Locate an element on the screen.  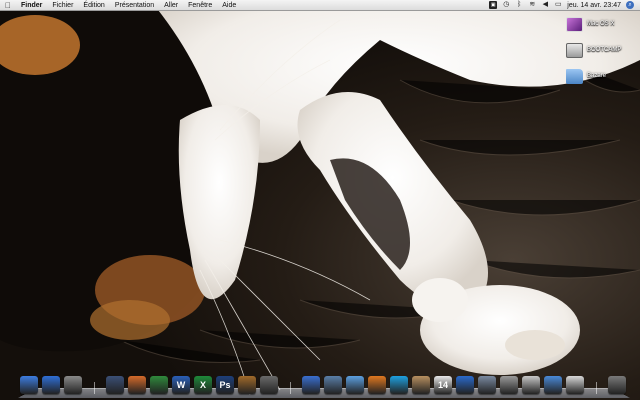
dock-item-firefox is located at coordinates (377, 385).